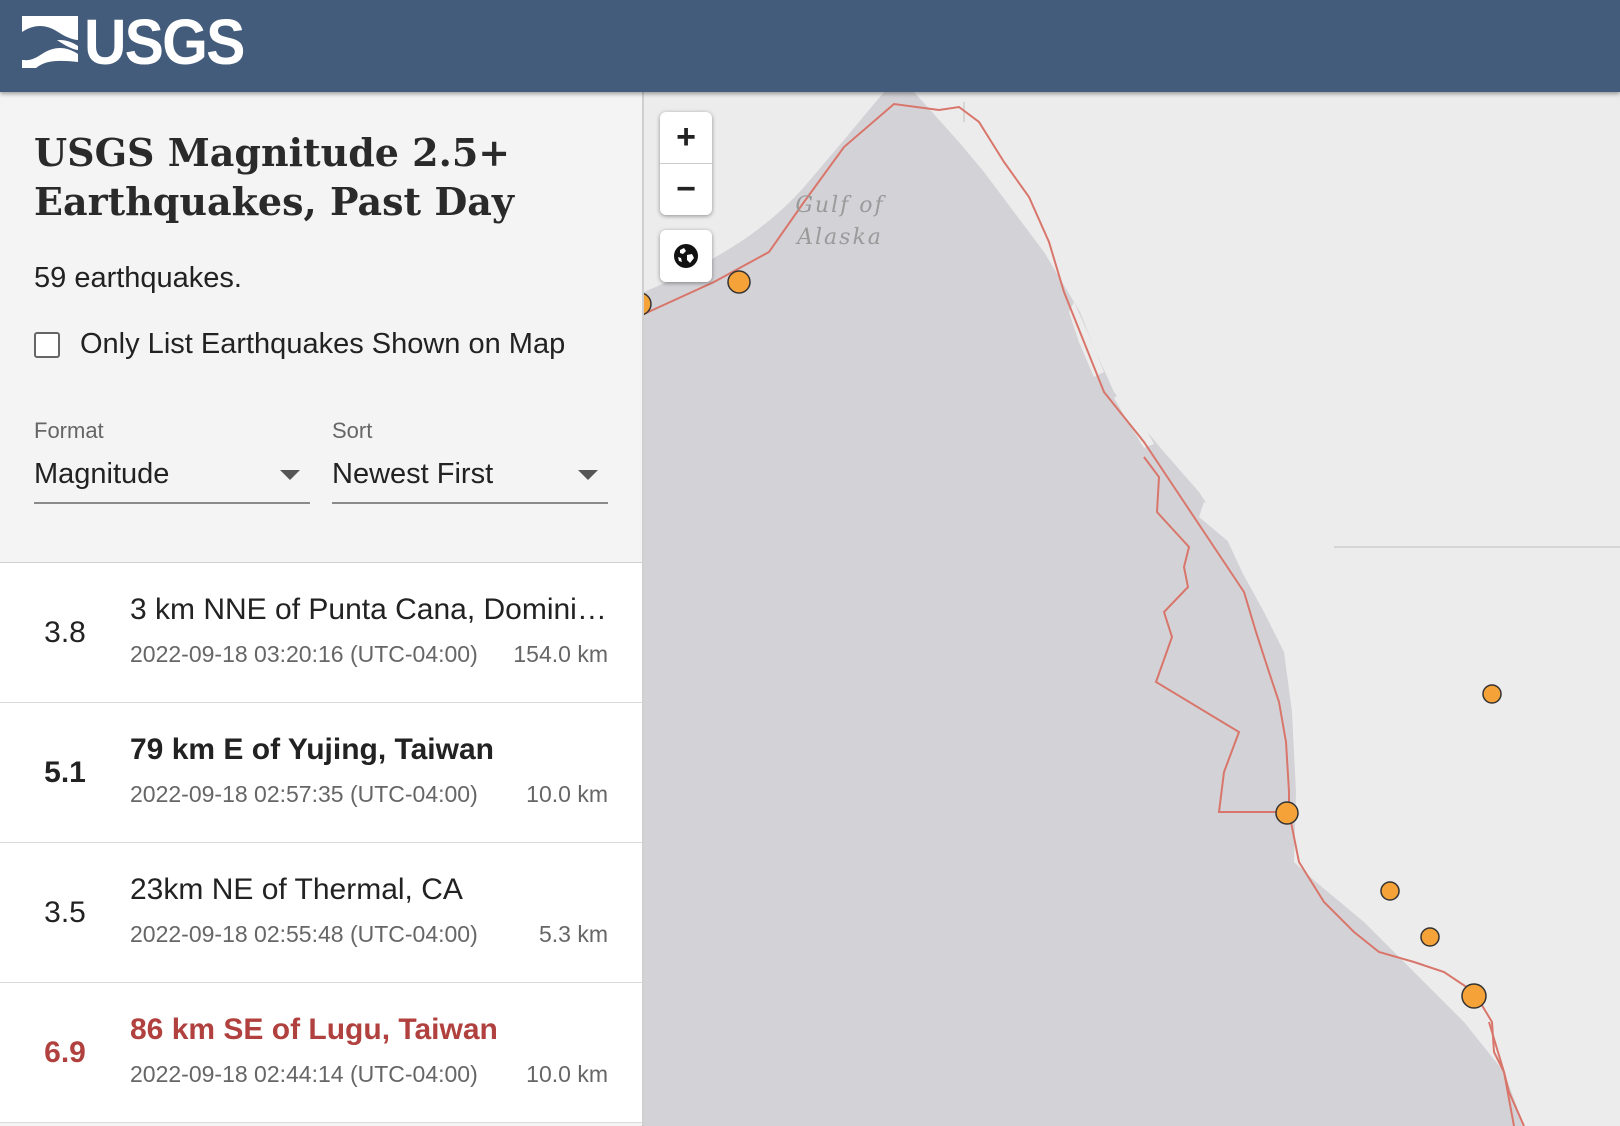  Describe the element at coordinates (65, 632) in the screenshot. I see `earthquake-magnitude: 3.8` at that location.